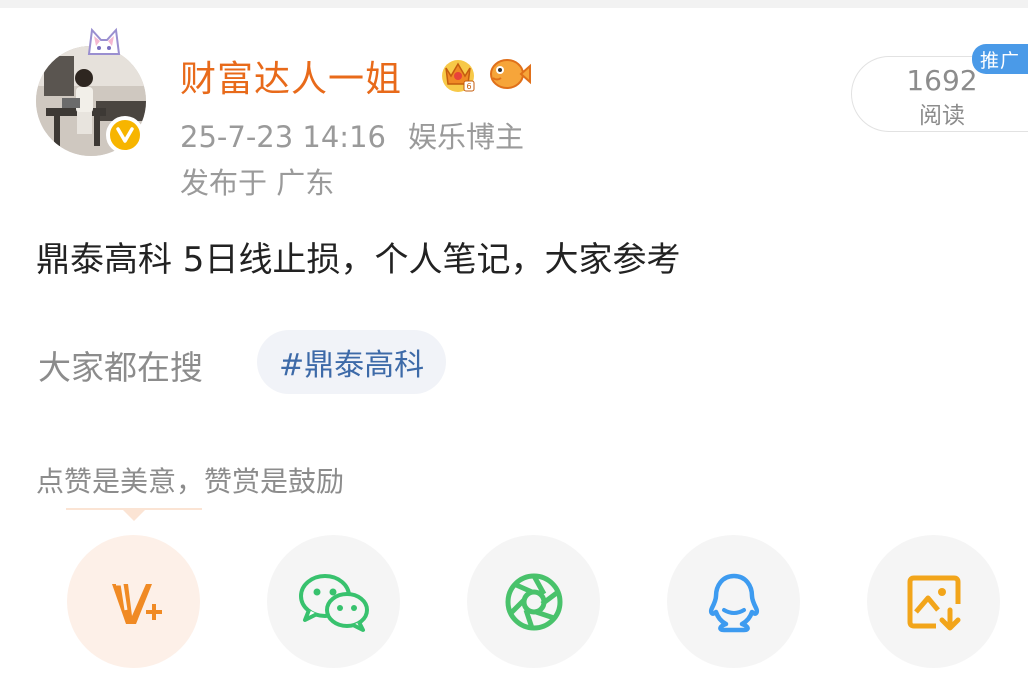 Image resolution: width=1028 pixels, height=681 pixels. I want to click on avatar, so click(91, 101).